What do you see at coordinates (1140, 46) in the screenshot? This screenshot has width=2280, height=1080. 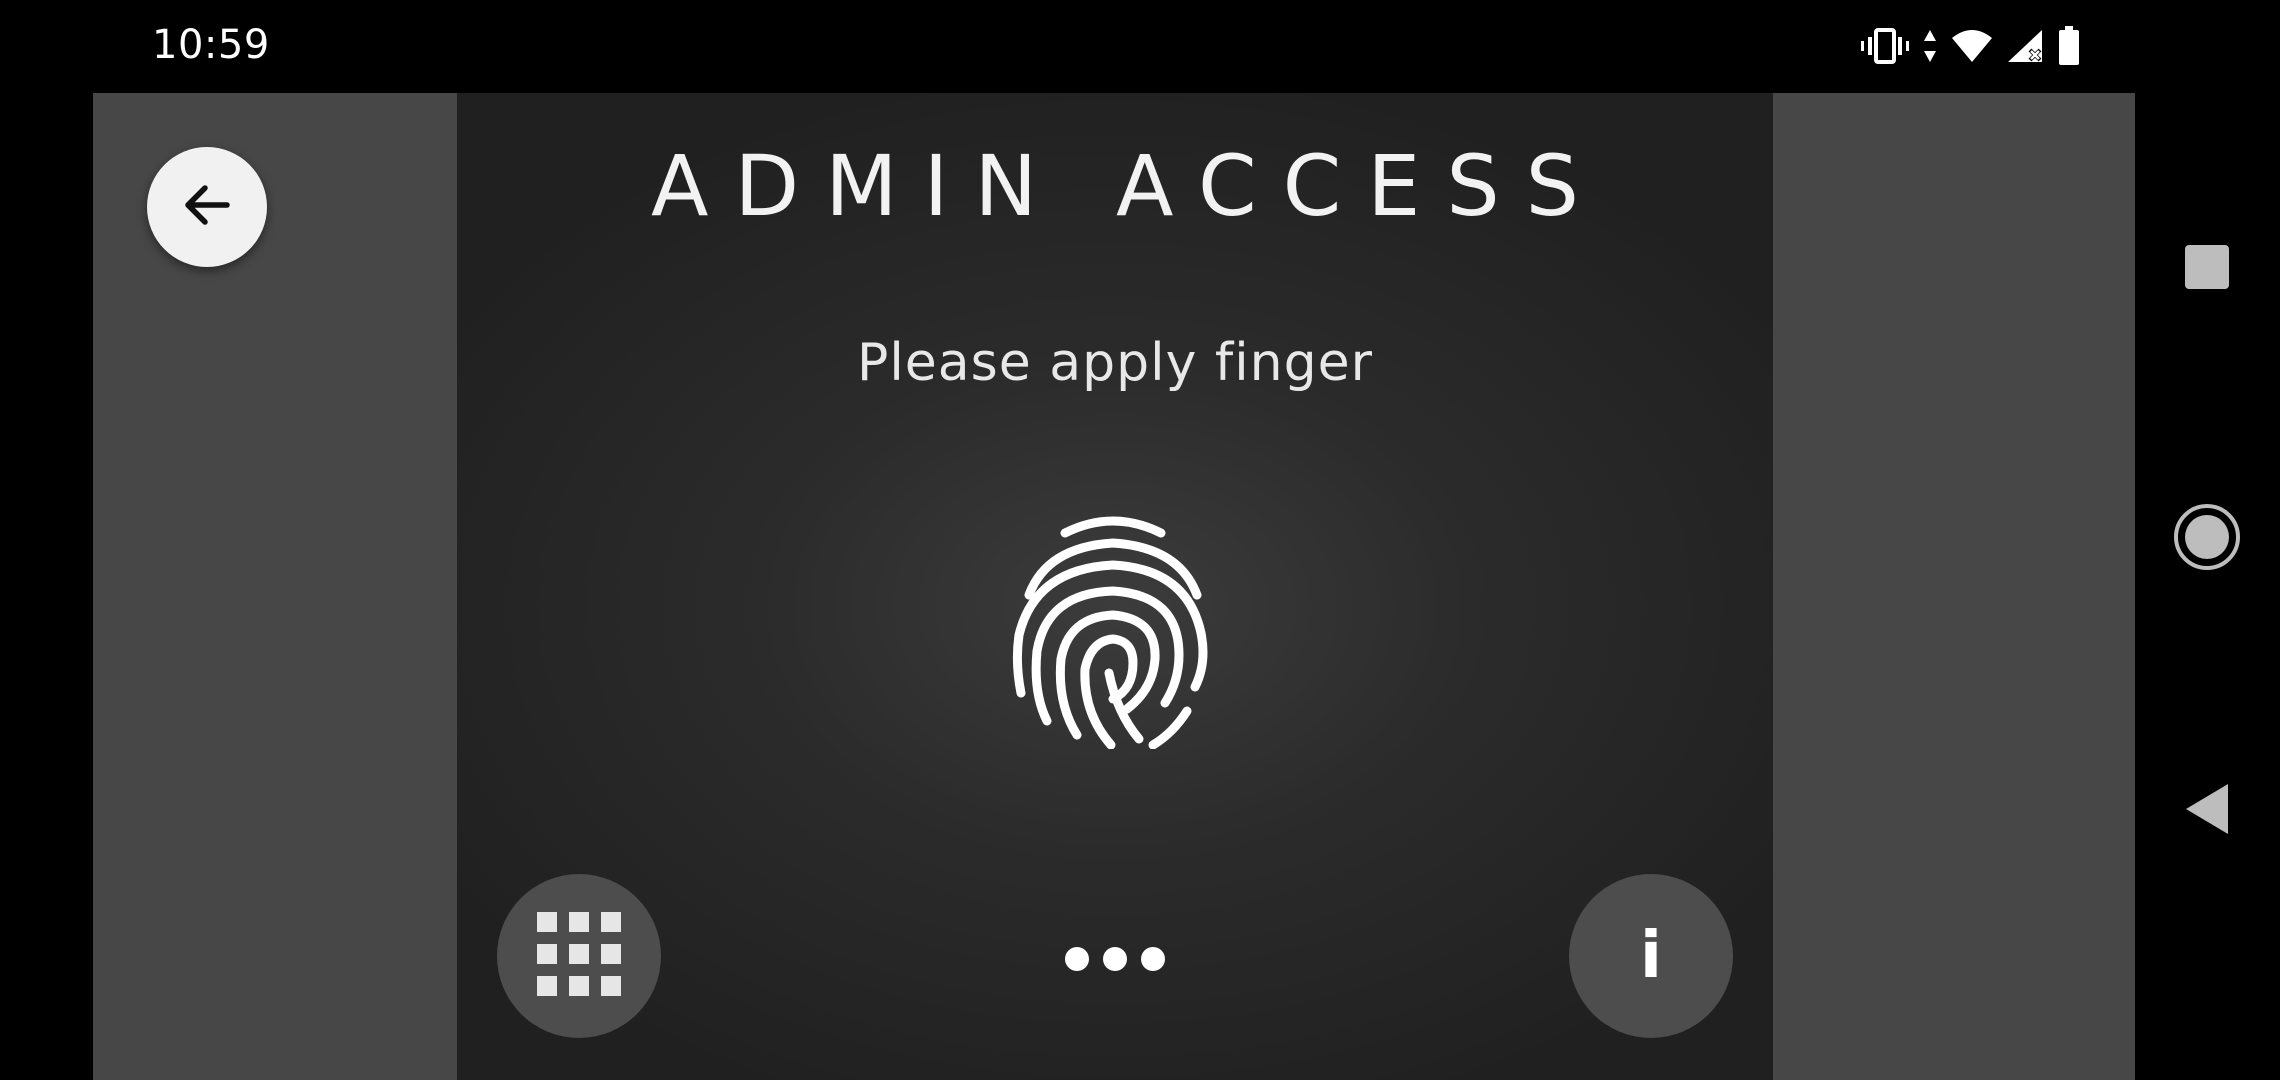 I see `status-bar: 10:59` at bounding box center [1140, 46].